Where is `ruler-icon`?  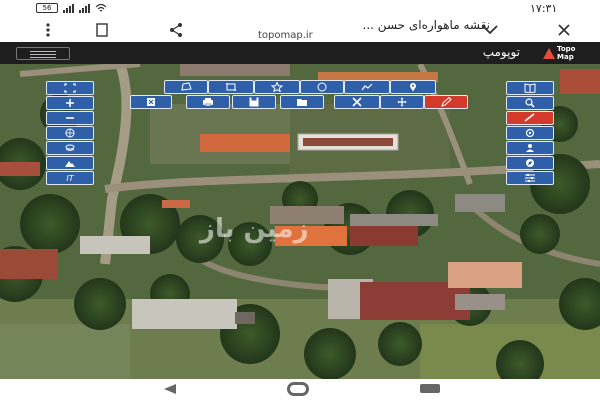
ruler-icon is located at coordinates (529, 117).